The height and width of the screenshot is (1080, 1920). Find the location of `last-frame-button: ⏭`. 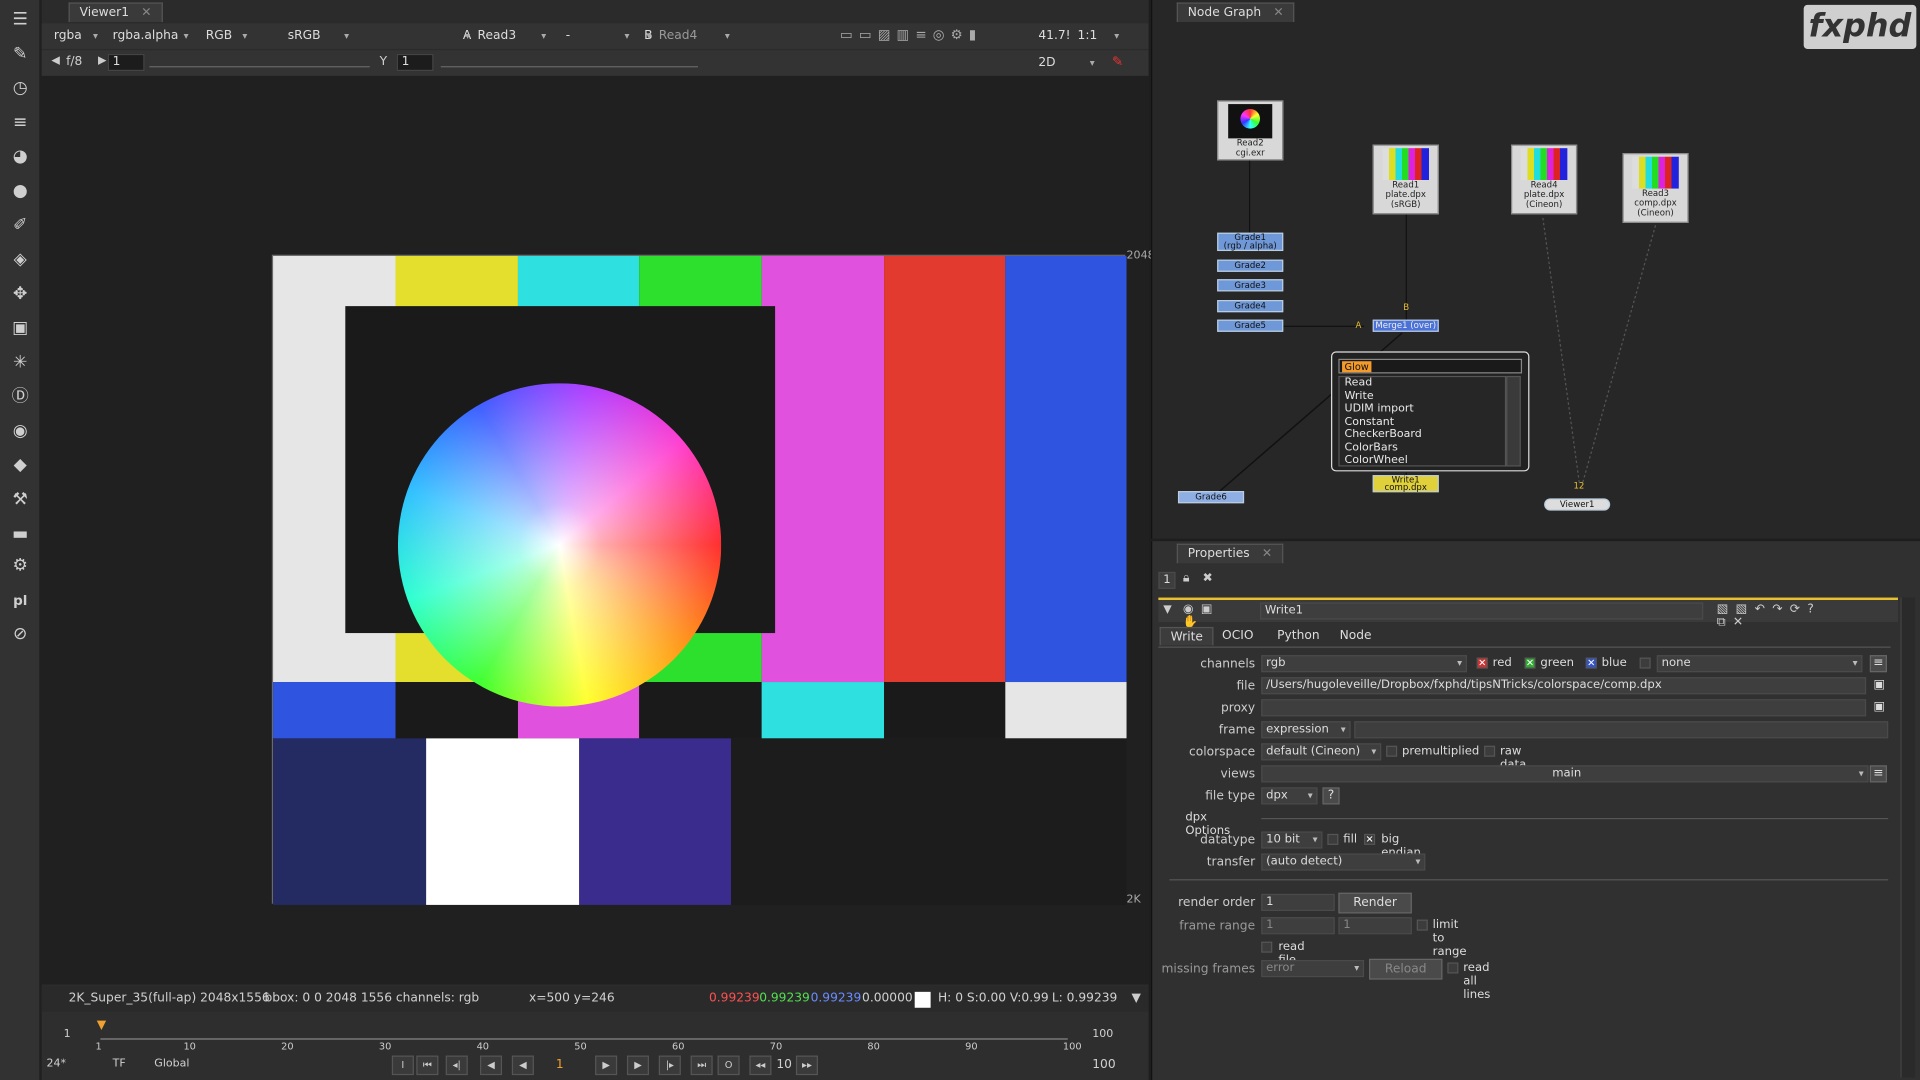

last-frame-button: ⏭ is located at coordinates (701, 1065).